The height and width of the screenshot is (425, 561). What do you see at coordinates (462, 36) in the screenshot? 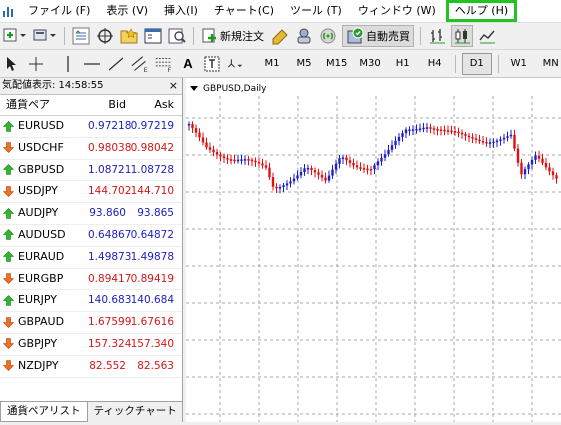
I see `candlestick-chart-icon` at bounding box center [462, 36].